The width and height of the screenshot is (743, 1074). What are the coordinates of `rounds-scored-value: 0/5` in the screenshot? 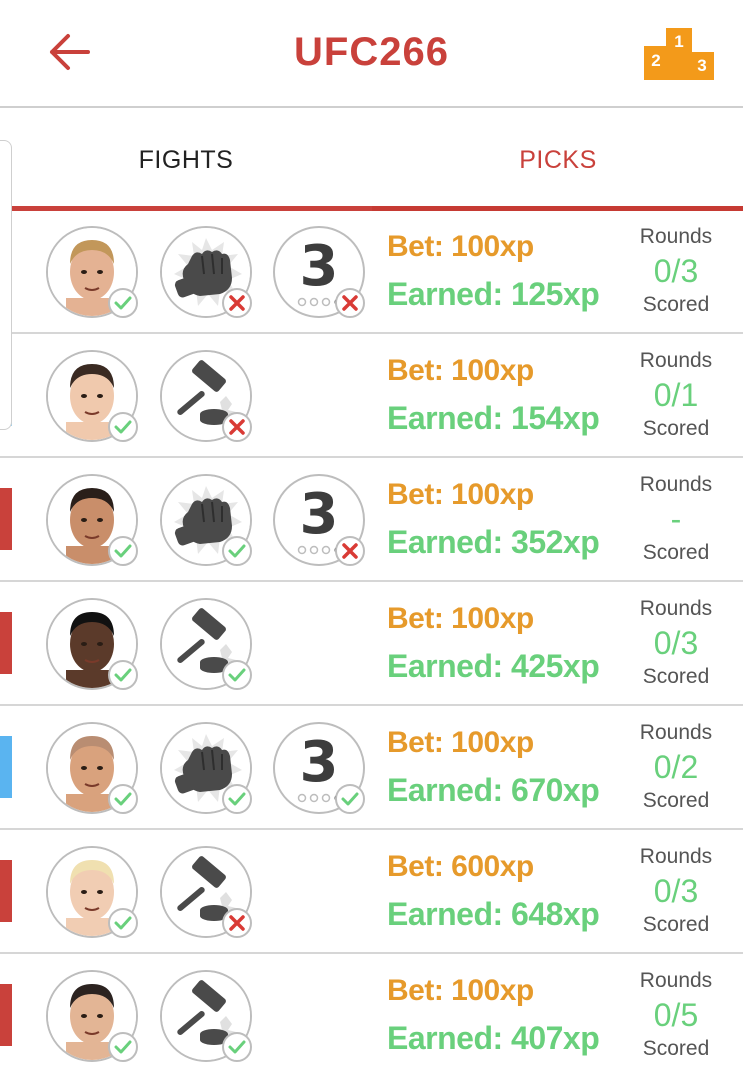 It's located at (676, 1015).